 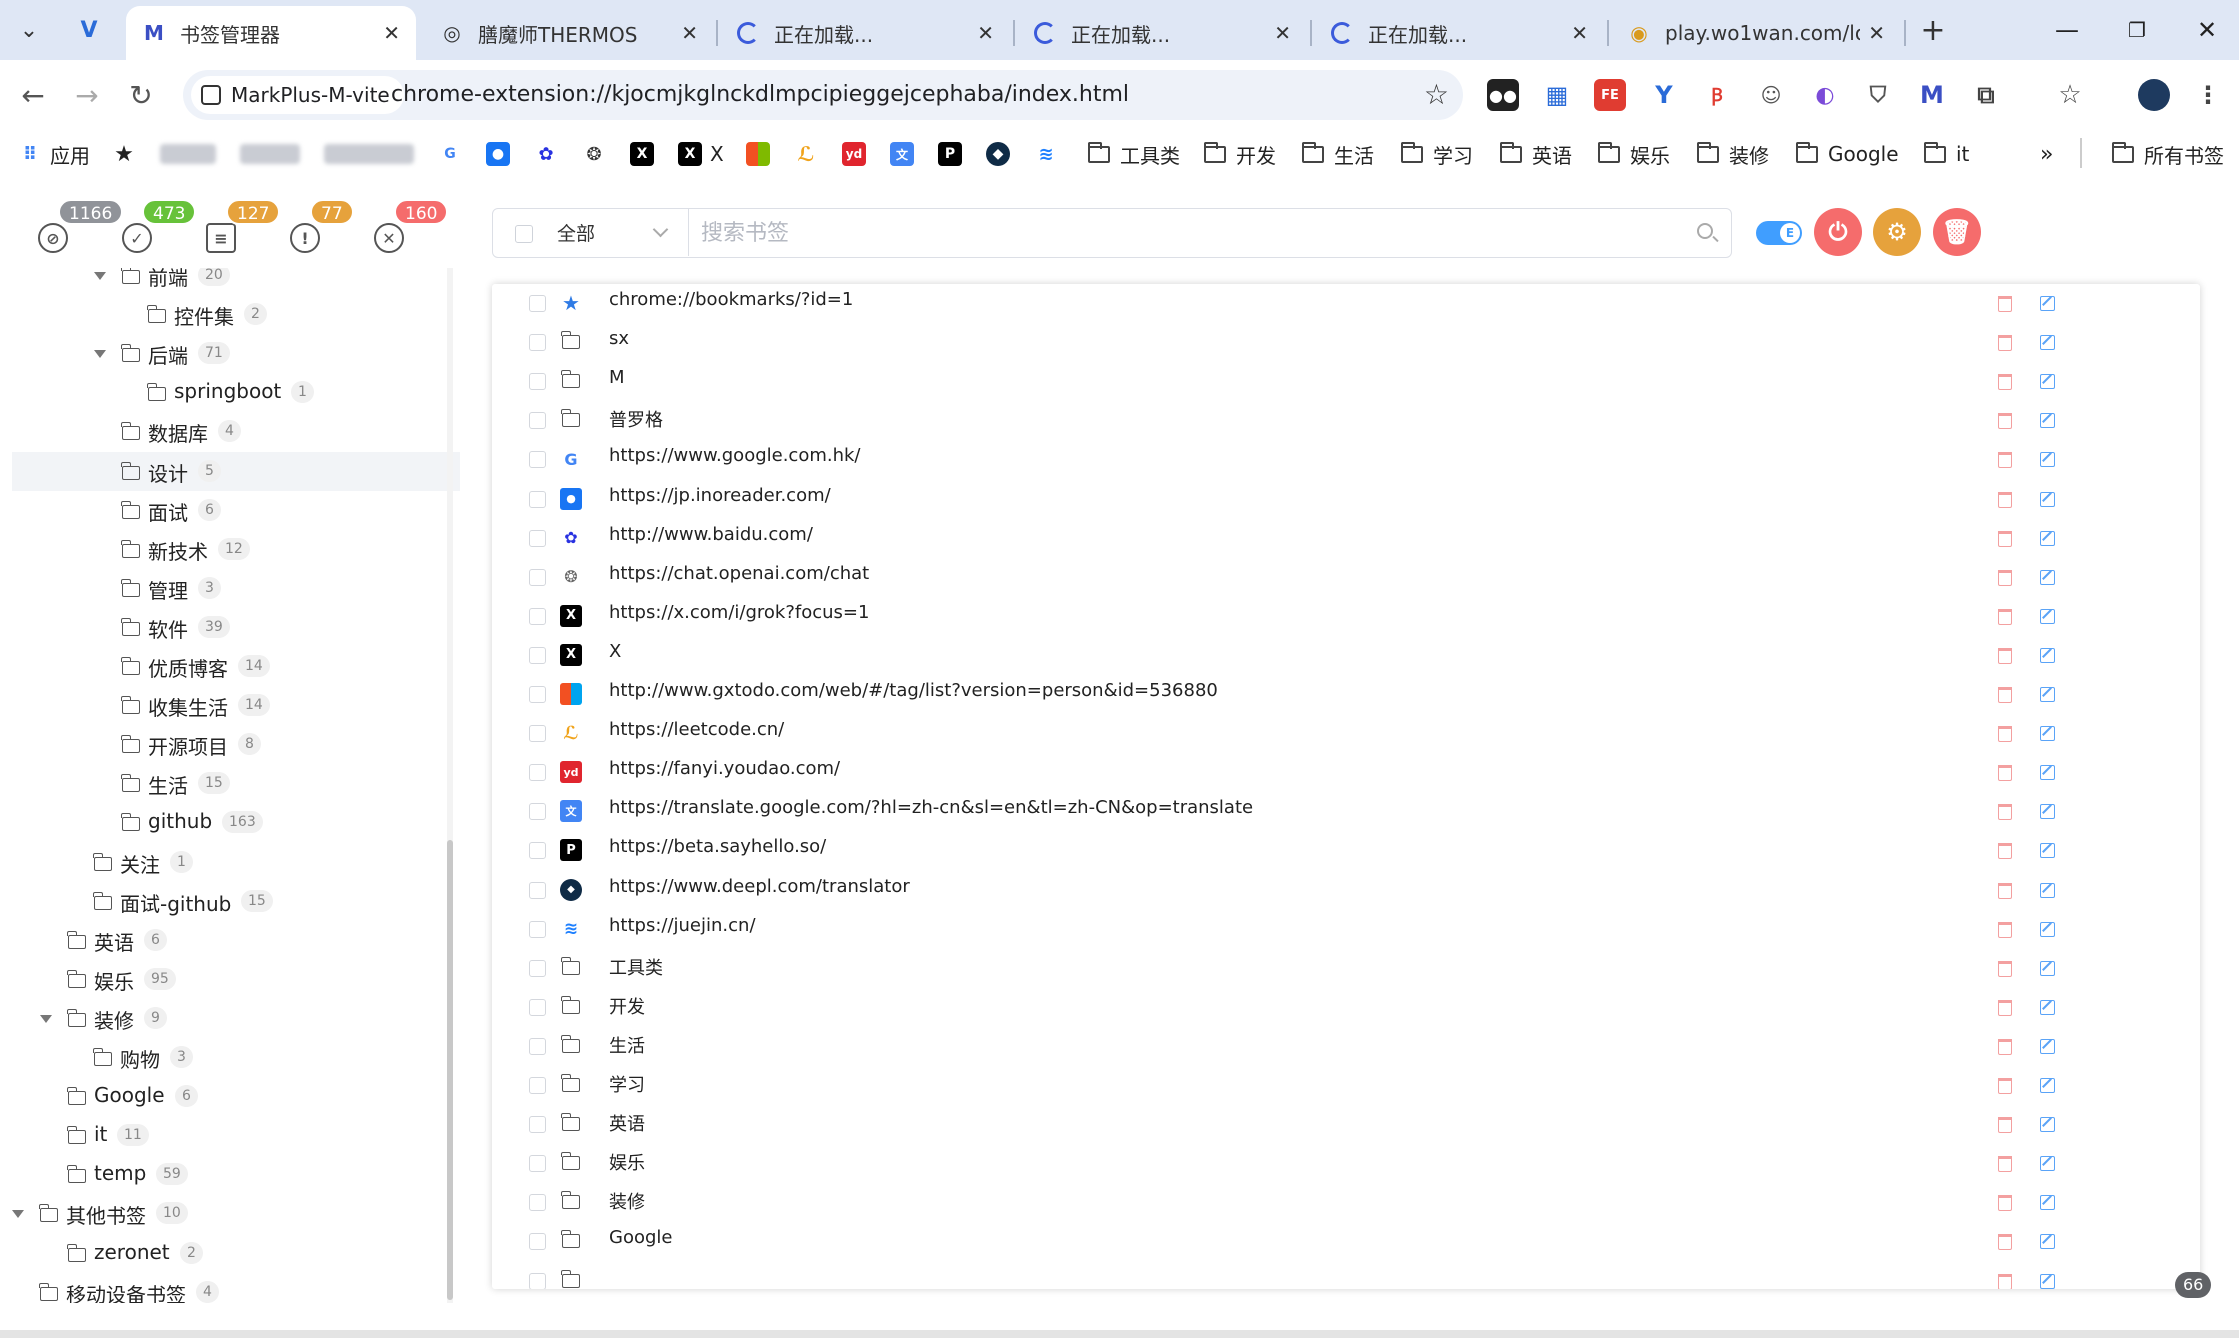 What do you see at coordinates (735, 455) in the screenshot?
I see `bookmark-label: https://www.google.com.hk/` at bounding box center [735, 455].